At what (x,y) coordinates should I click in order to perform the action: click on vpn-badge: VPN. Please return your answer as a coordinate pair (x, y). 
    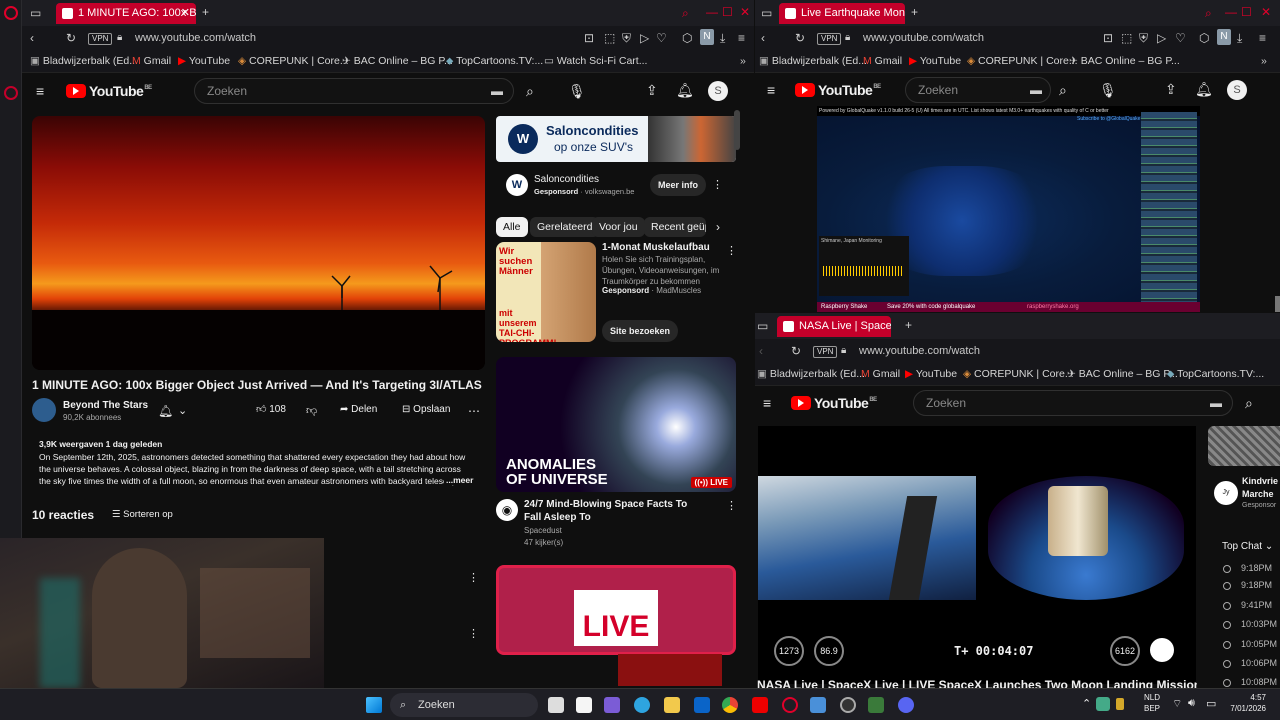
    Looking at the image, I should click on (829, 39).